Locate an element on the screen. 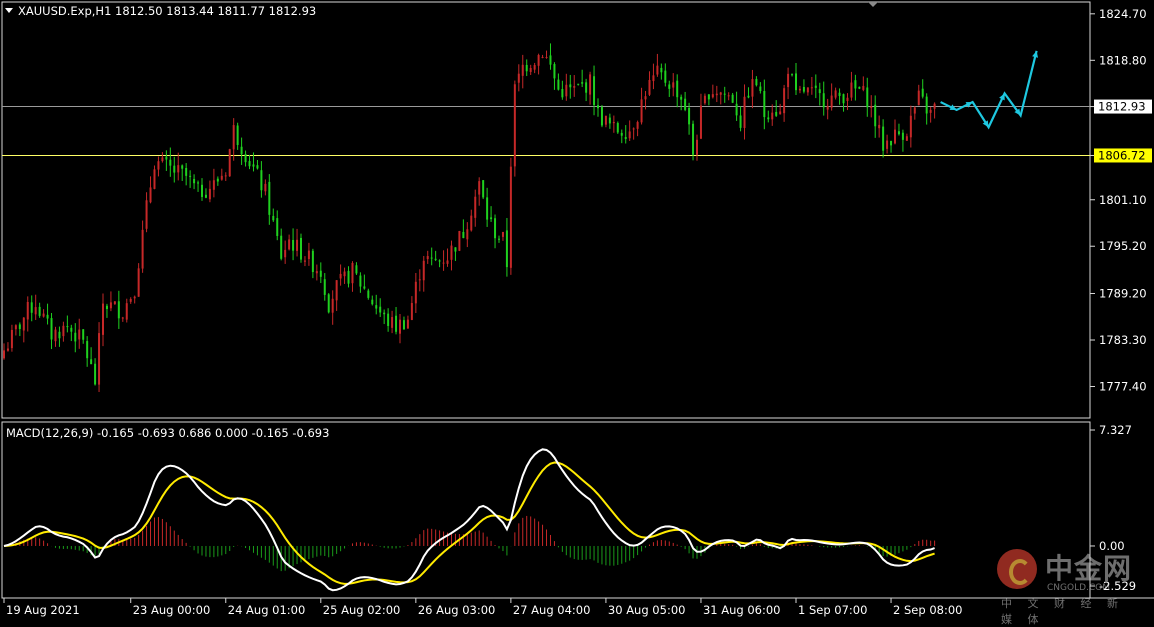  price-tick-label: 1789.20 is located at coordinates (1123, 294).